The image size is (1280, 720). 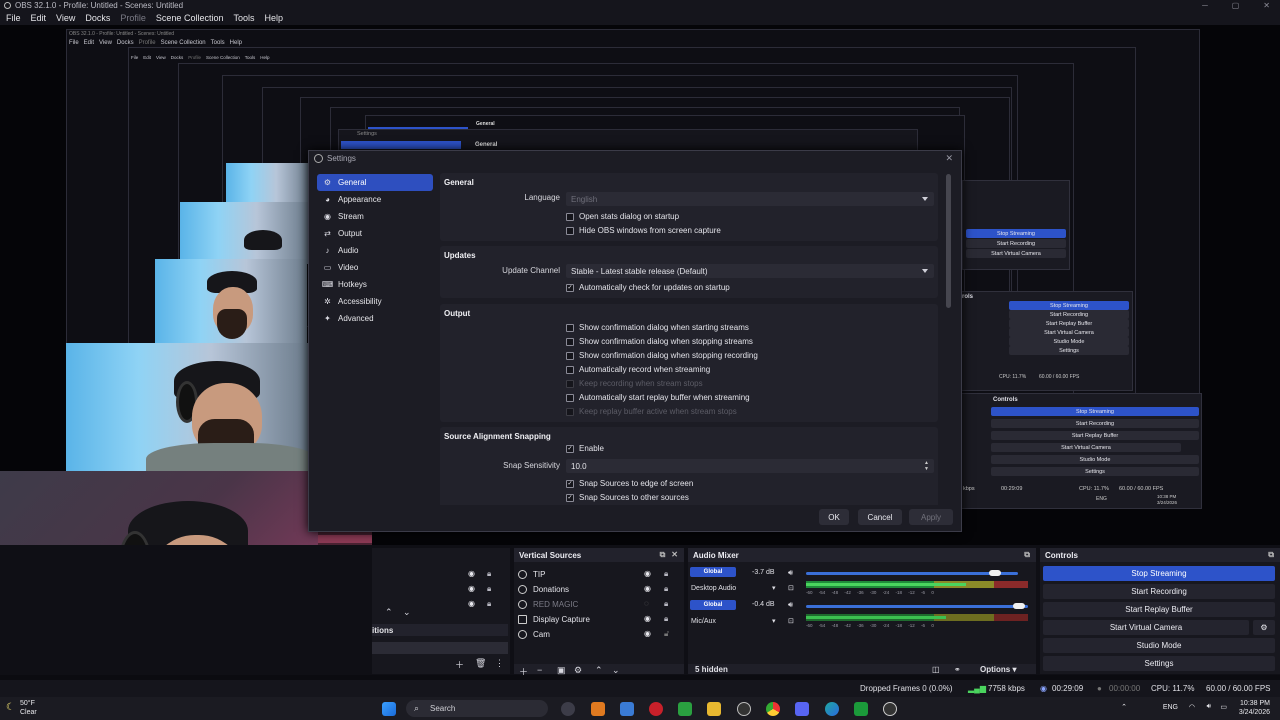 I want to click on desktop-volume-slider, so click(x=912, y=573).